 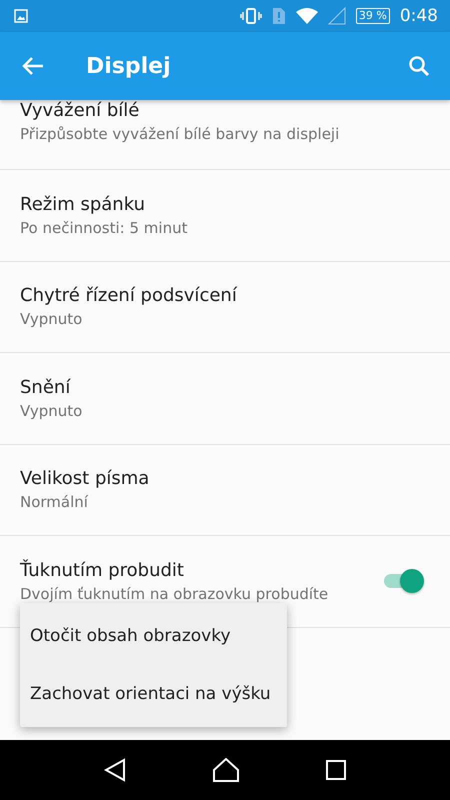 I want to click on setting-summary: Po nečinnosti: 5 minut, so click(x=104, y=227).